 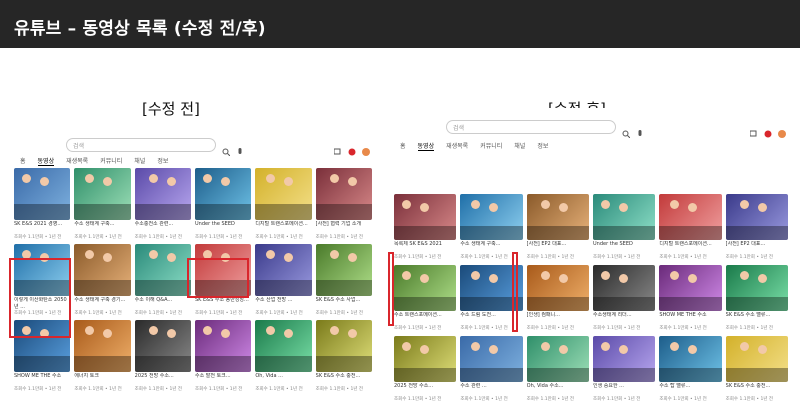 I want to click on video-card: 수소 생태계 구축 경기... 조회수 1.1만회 • 1년 전, so click(x=102, y=280).